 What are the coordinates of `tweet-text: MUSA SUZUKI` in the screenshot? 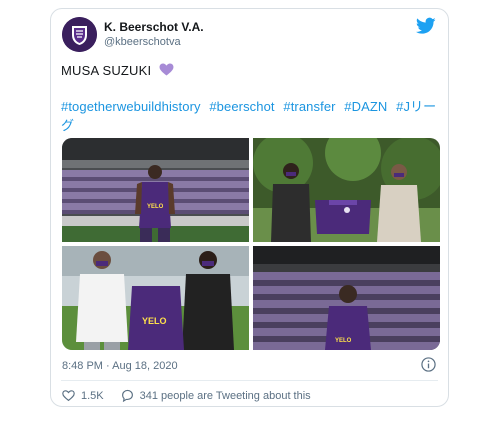 It's located at (117, 70).